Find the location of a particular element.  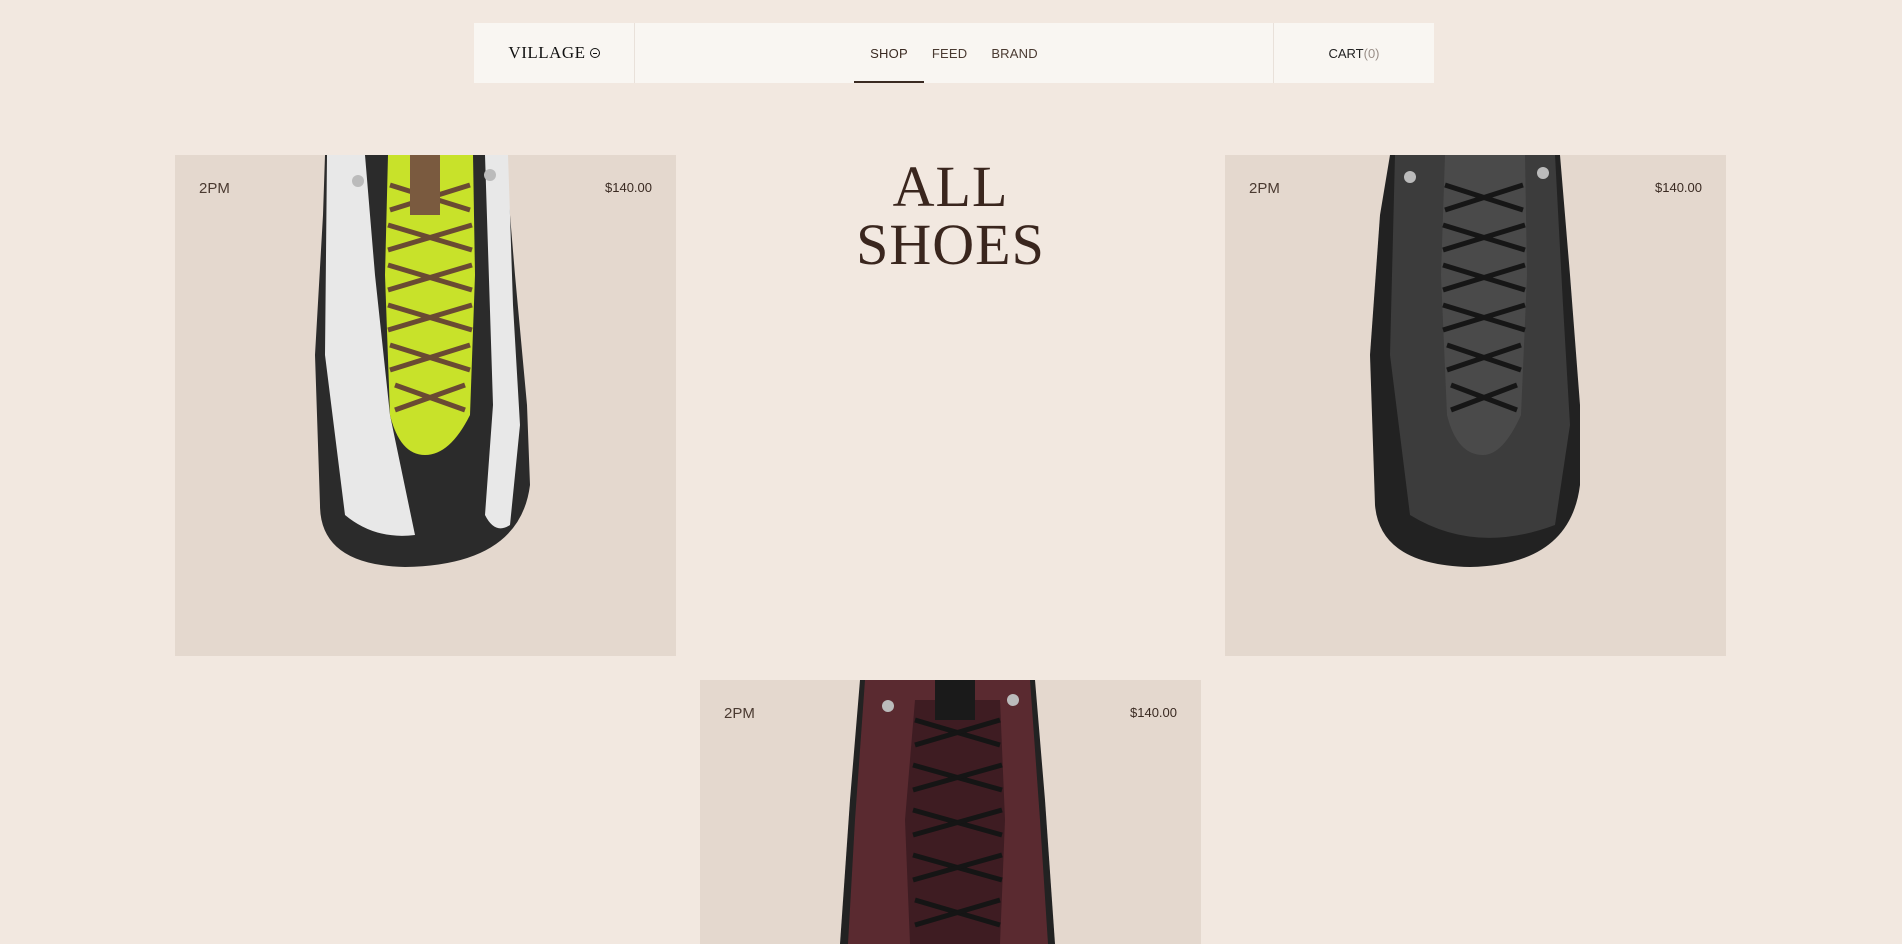

cart-count: (0) is located at coordinates (1371, 53).